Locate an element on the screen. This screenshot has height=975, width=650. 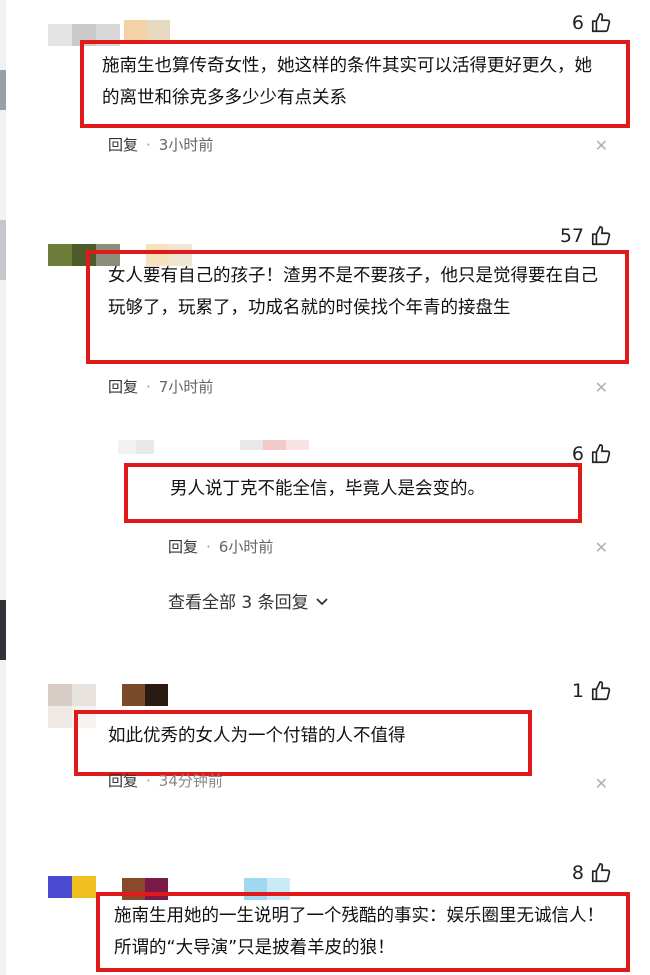
comment-text-highlight: 如此优秀的女人为一个付错的人不值得 is located at coordinates (303, 743).